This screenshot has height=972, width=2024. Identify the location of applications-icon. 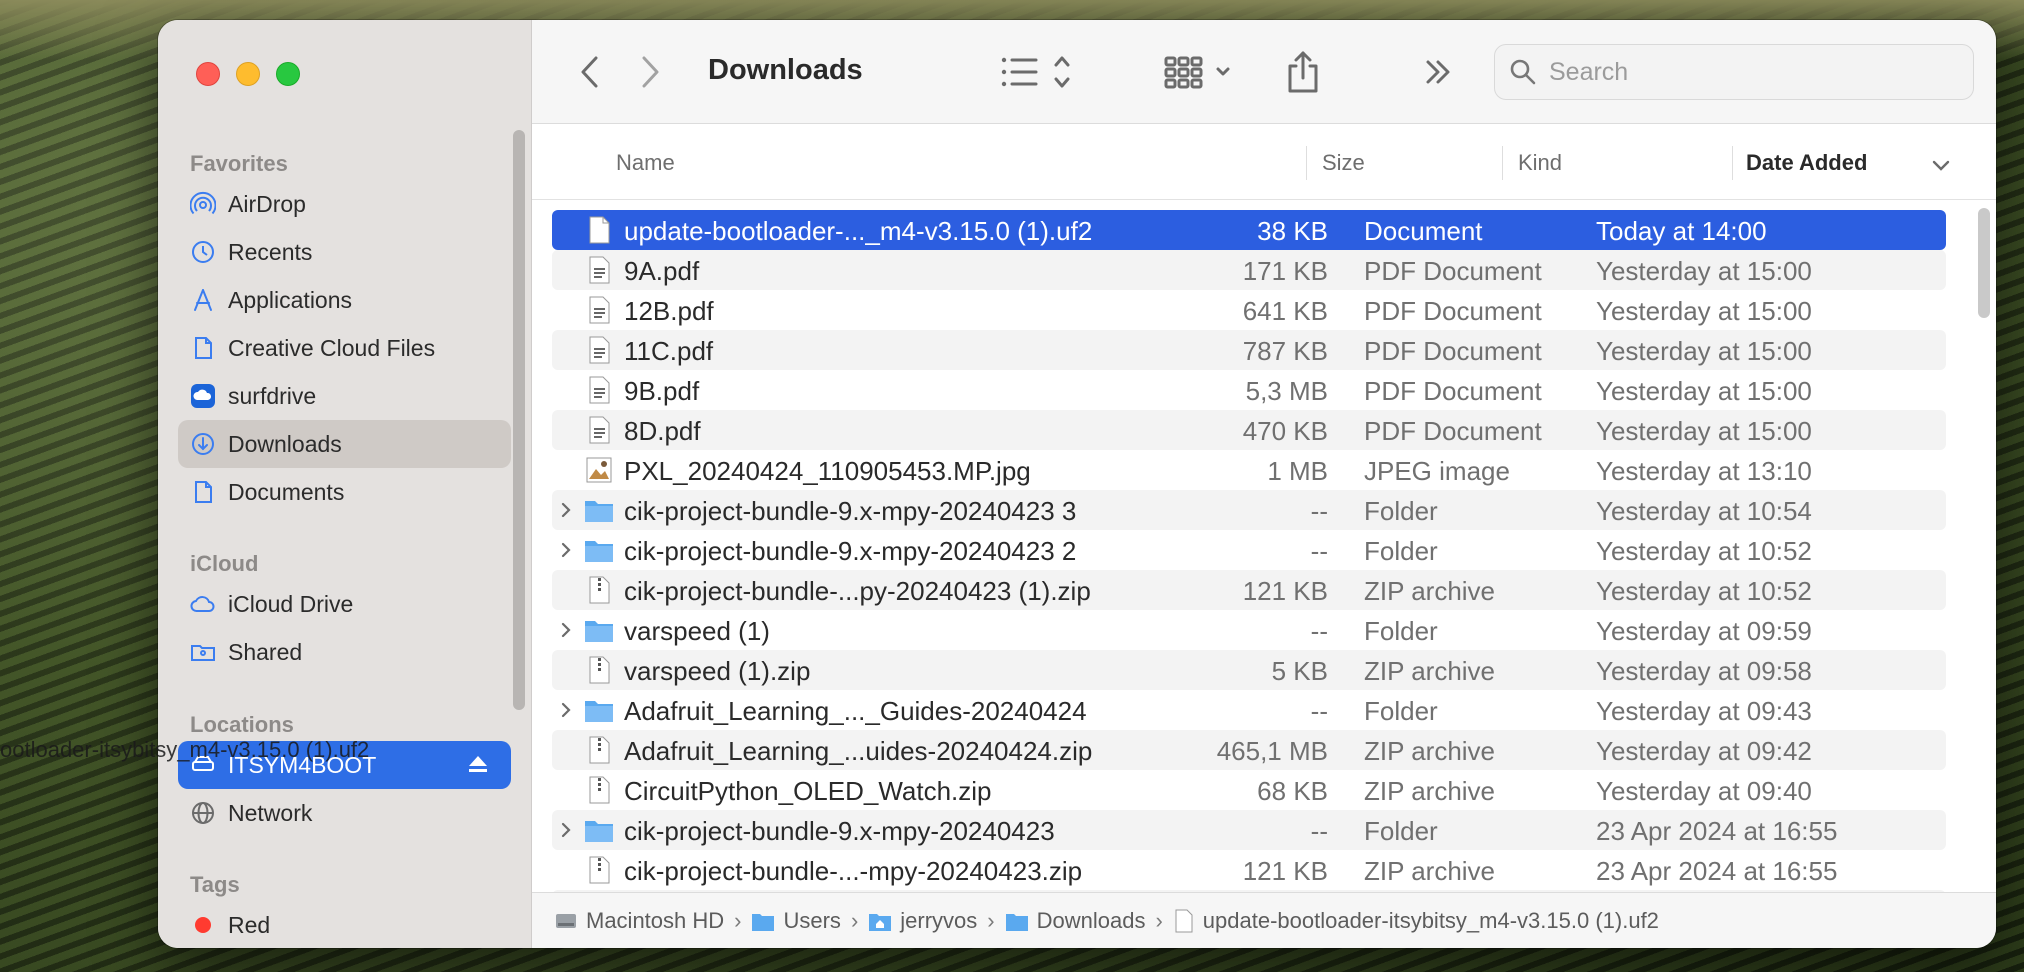
(203, 300).